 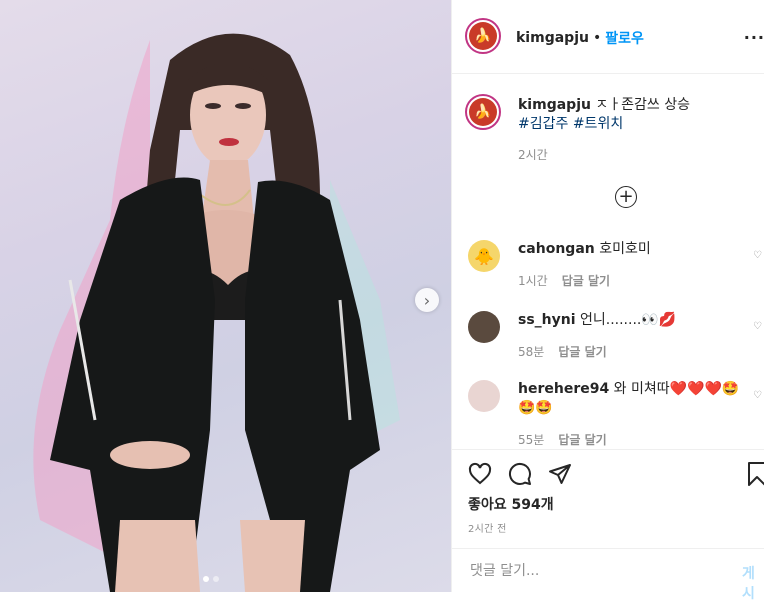 I want to click on like-count: 좋아요 594개, so click(x=511, y=504).